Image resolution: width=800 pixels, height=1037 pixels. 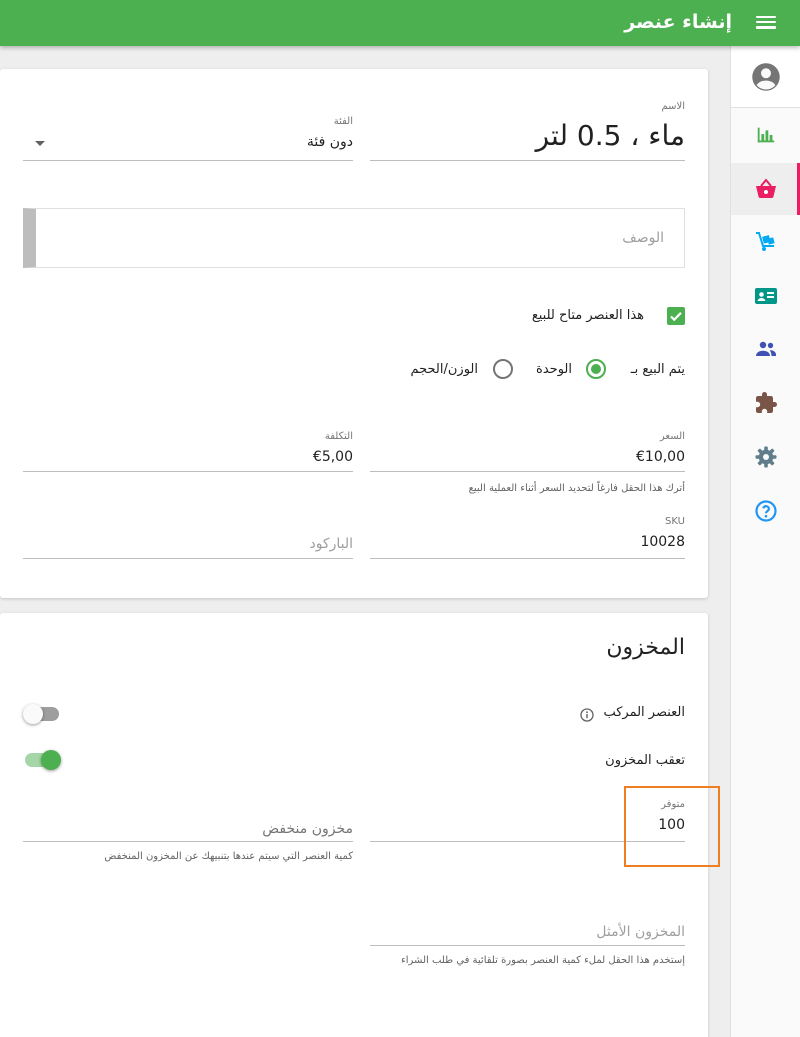 I want to click on sidebar-item-items, so click(x=765, y=189).